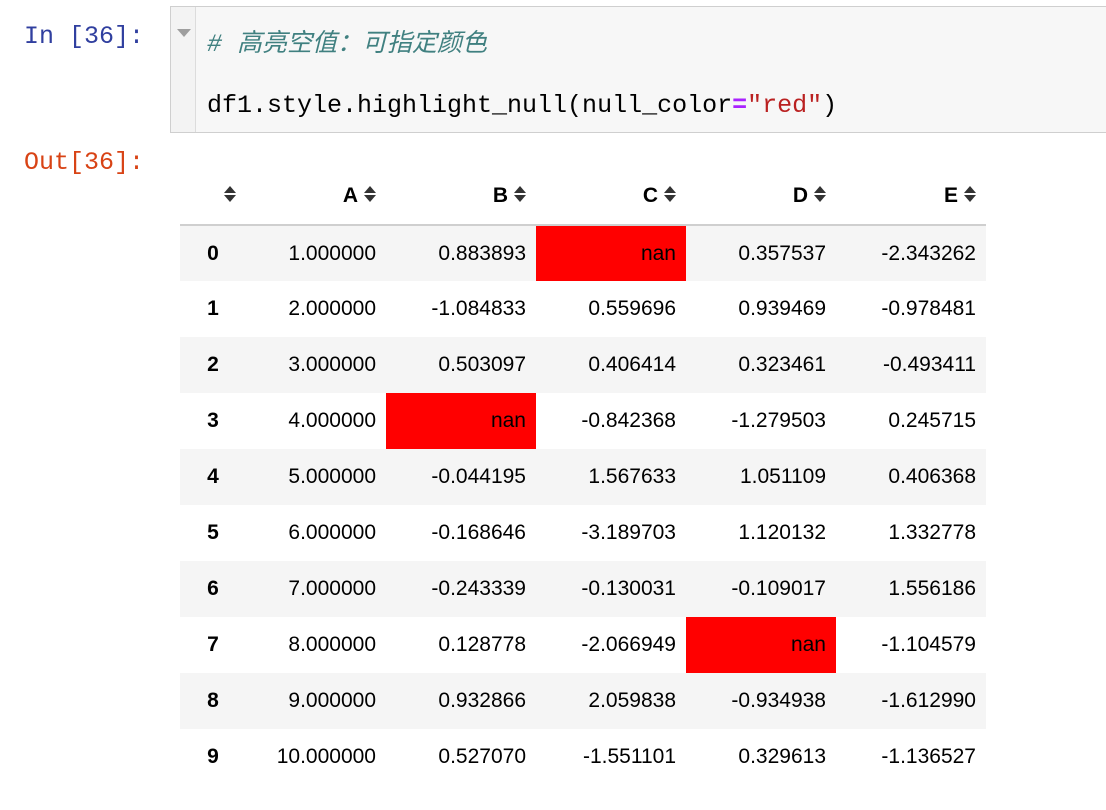  I want to click on table-cell: -0.044195, so click(478, 476).